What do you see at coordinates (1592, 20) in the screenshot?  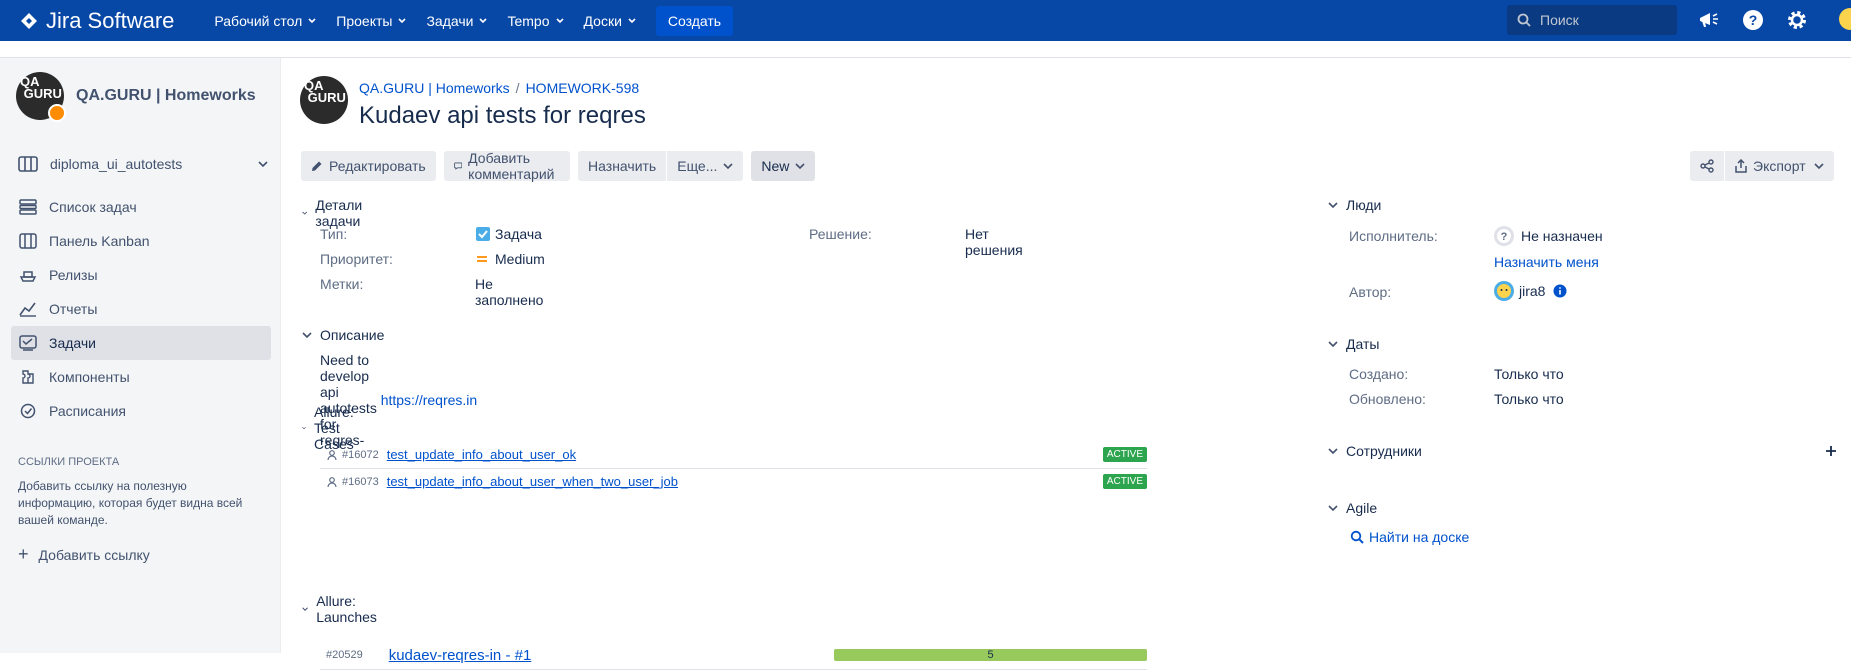 I see `search-input: Поиск` at bounding box center [1592, 20].